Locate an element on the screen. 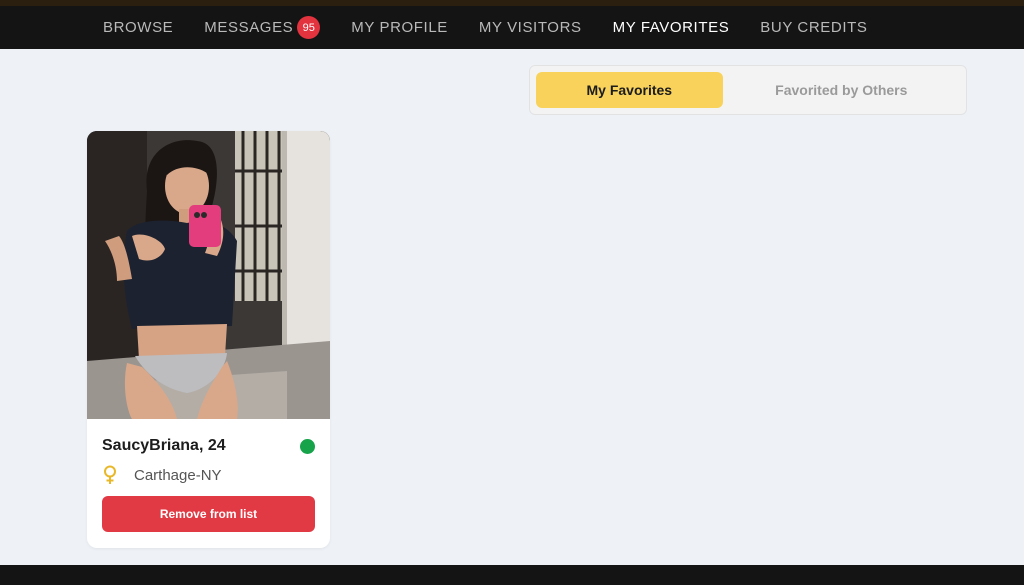 This screenshot has width=1024, height=585. nav-browse-label: BROWSE is located at coordinates (138, 27).